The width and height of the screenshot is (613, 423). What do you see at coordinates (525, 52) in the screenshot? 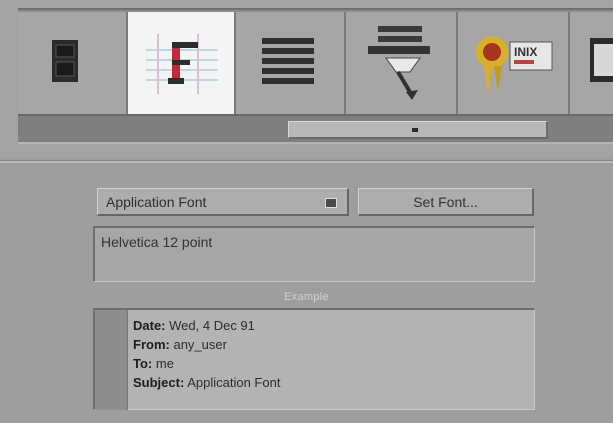
I see `svg-text: INIX` at bounding box center [525, 52].